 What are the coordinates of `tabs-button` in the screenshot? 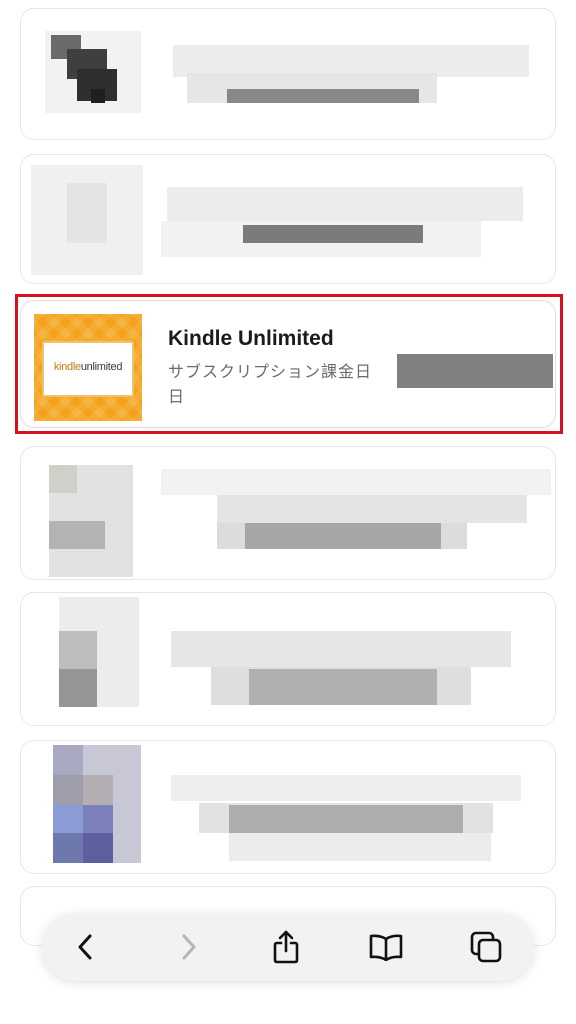 It's located at (486, 947).